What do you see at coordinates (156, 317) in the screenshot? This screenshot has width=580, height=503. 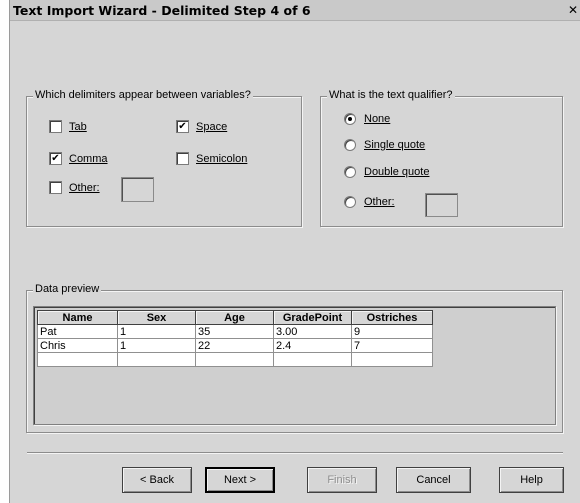 I see `column-header-sex: Sex` at bounding box center [156, 317].